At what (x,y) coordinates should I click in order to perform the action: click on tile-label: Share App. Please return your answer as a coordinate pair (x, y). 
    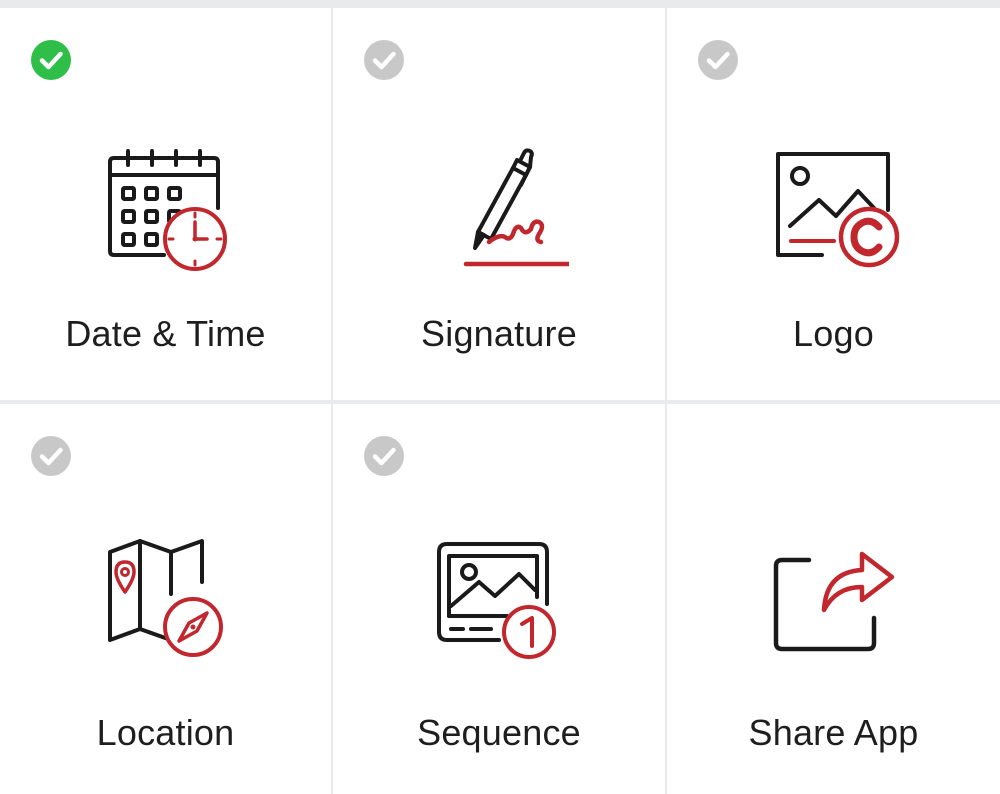
    Looking at the image, I should click on (833, 732).